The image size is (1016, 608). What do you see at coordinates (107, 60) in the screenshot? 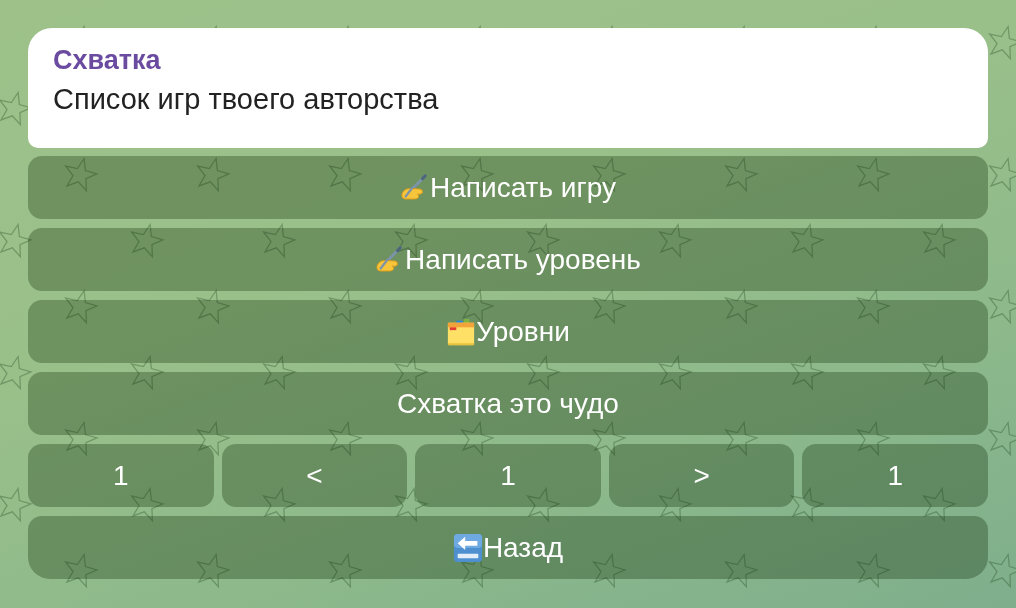
I see `sender-name: Схватка` at bounding box center [107, 60].